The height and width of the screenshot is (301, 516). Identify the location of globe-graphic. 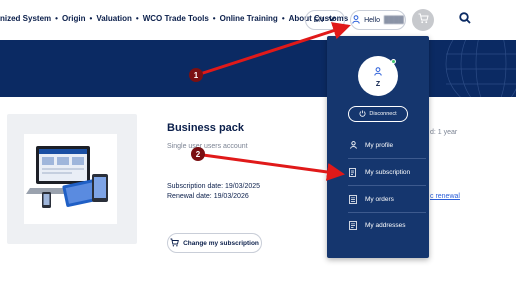
(480, 68).